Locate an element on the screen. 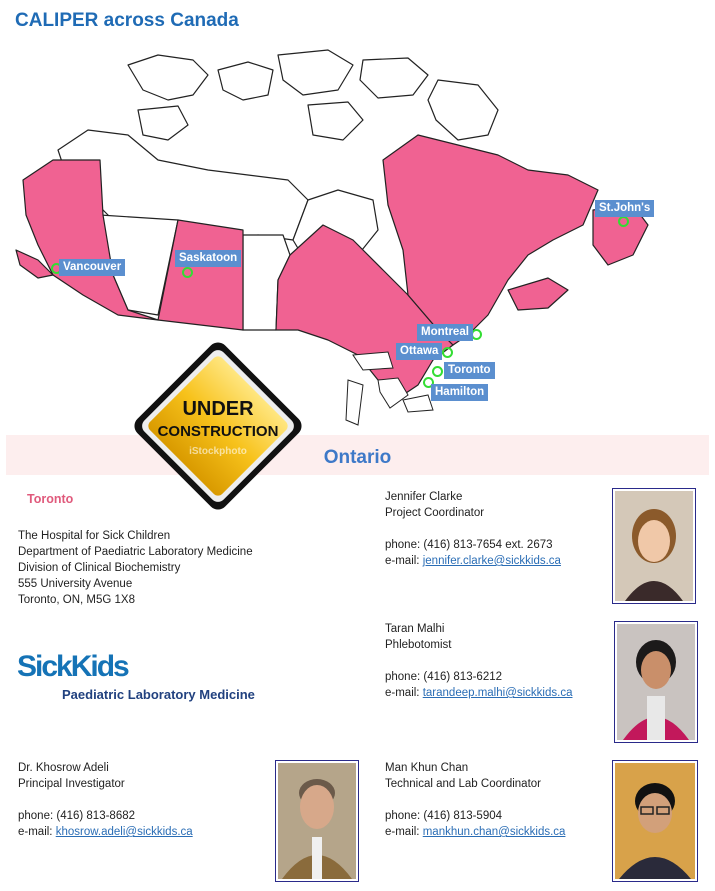 This screenshot has width=715, height=891. contact-role: Principal Investigator is located at coordinates (71, 784).